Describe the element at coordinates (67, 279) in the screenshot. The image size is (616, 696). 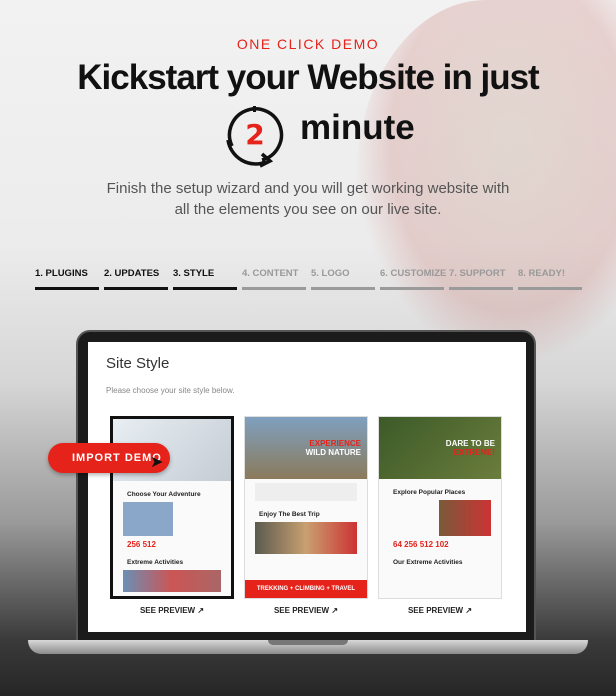
I see `step-plugins: 1. PLUGINS` at that location.